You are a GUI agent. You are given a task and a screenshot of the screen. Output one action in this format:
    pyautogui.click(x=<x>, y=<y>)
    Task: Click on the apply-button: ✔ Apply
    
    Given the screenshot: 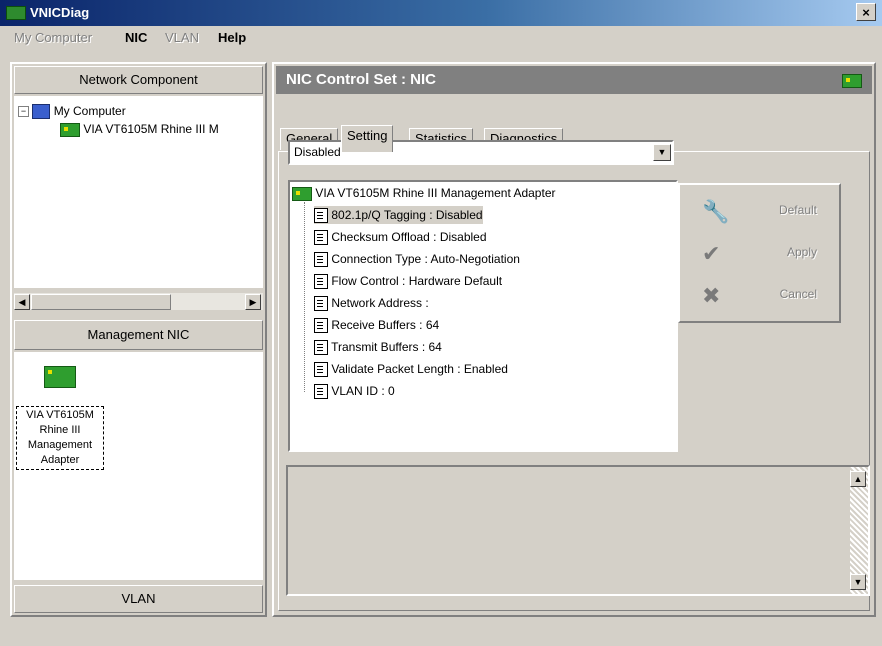 What is the action you would take?
    pyautogui.click(x=759, y=253)
    